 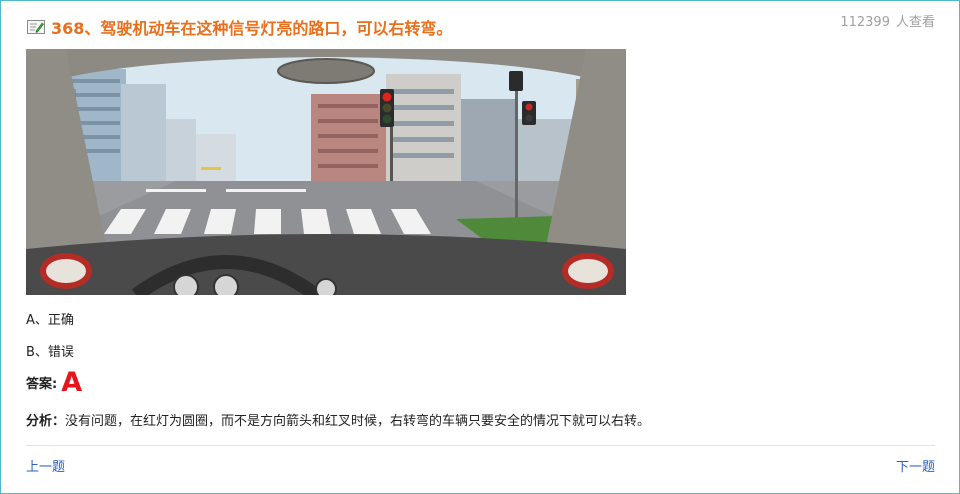 I want to click on question-title: 368、驾驶机动车在这种信号灯亮的路口，可以右转弯。, so click(x=252, y=28).